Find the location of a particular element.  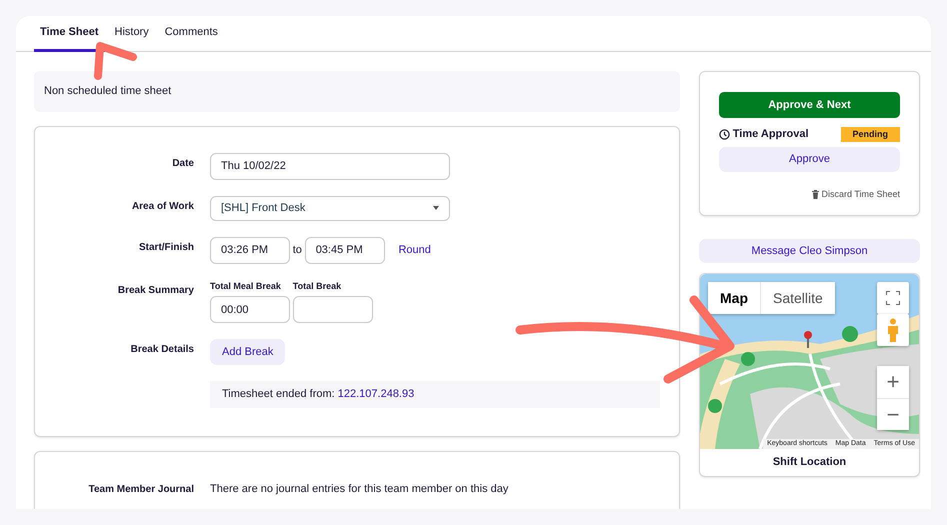

field-label: Total Break is located at coordinates (317, 286).